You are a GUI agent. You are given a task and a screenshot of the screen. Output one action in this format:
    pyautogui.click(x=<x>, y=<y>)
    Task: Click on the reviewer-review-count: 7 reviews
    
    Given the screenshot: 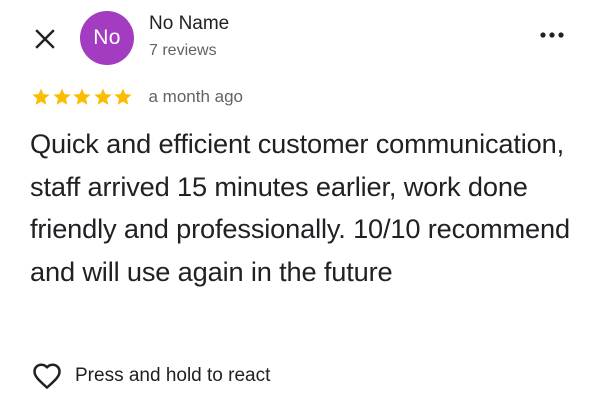 What is the action you would take?
    pyautogui.click(x=183, y=50)
    